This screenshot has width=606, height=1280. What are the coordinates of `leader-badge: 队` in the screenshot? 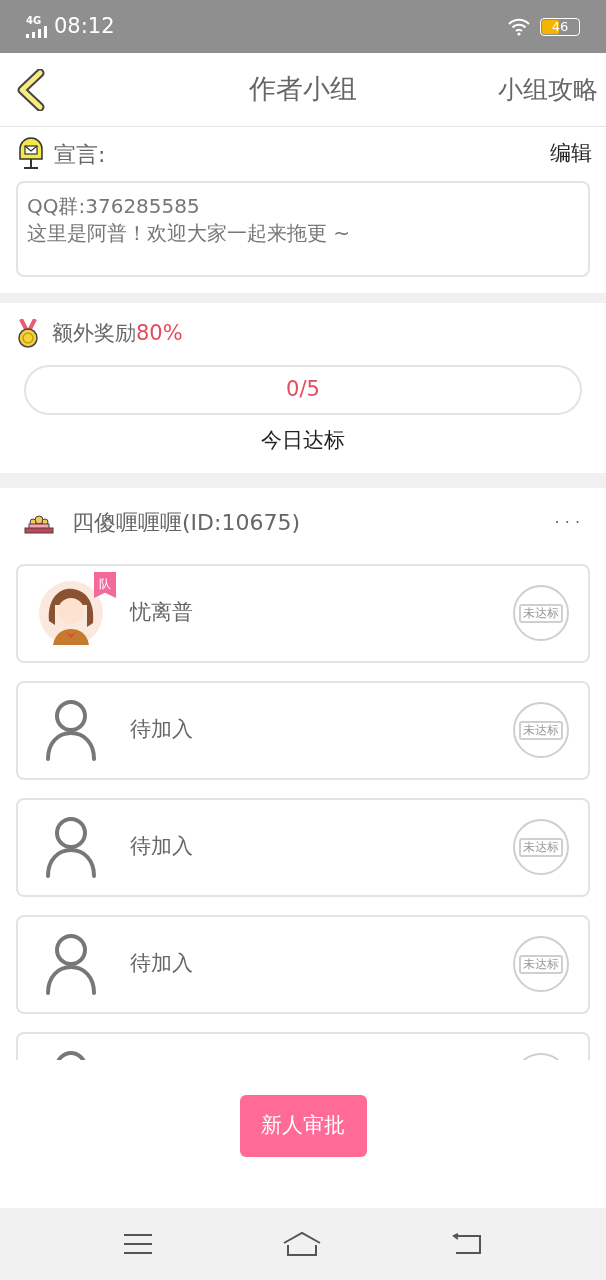 It's located at (105, 585).